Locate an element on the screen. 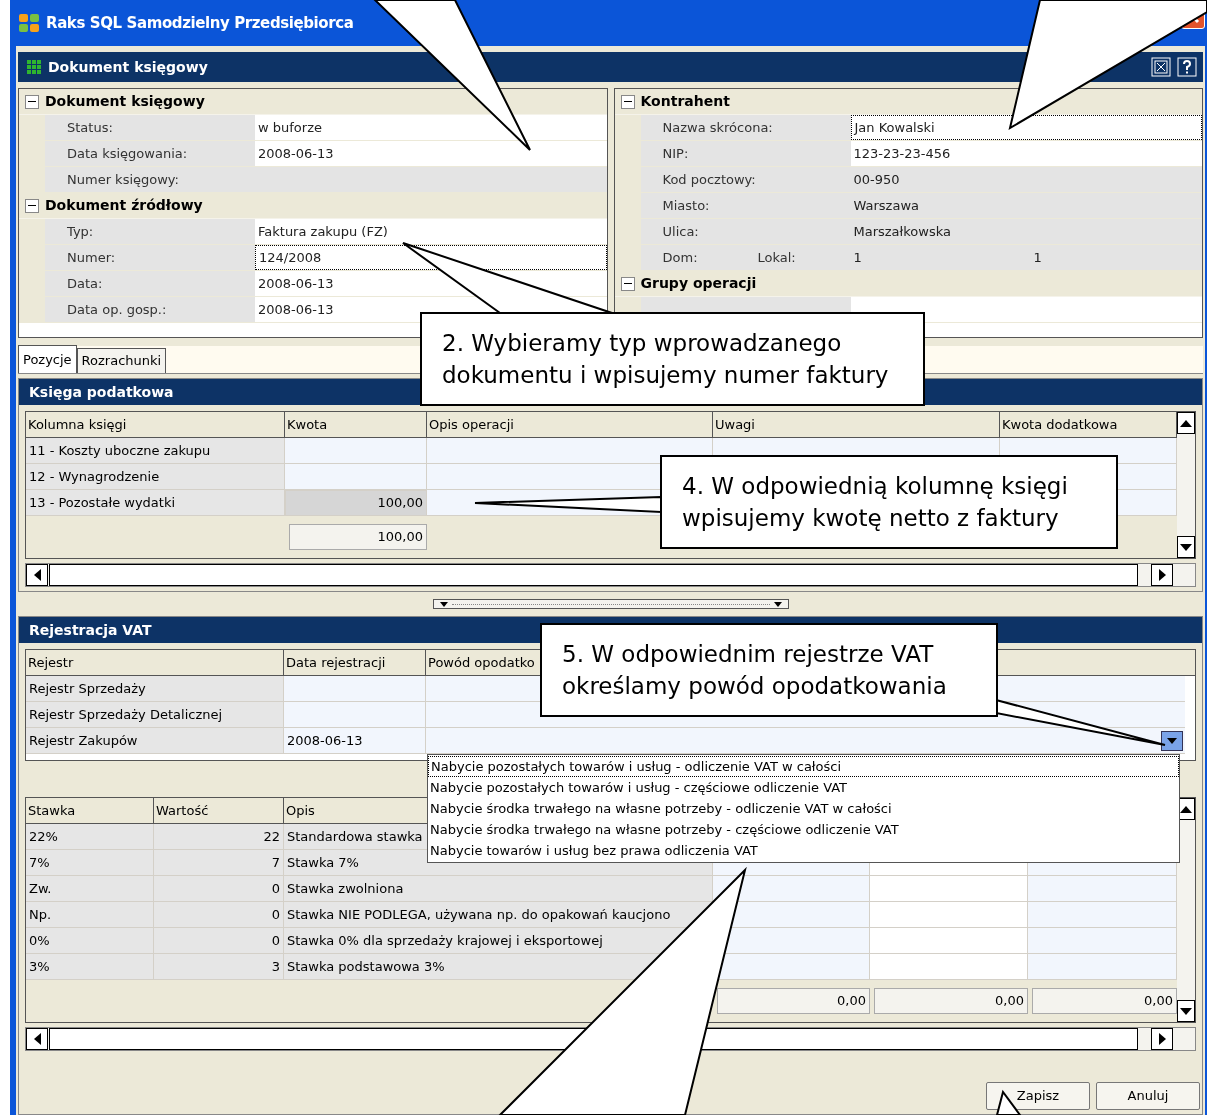  section-title: Dokument księgowy is located at coordinates (125, 101).